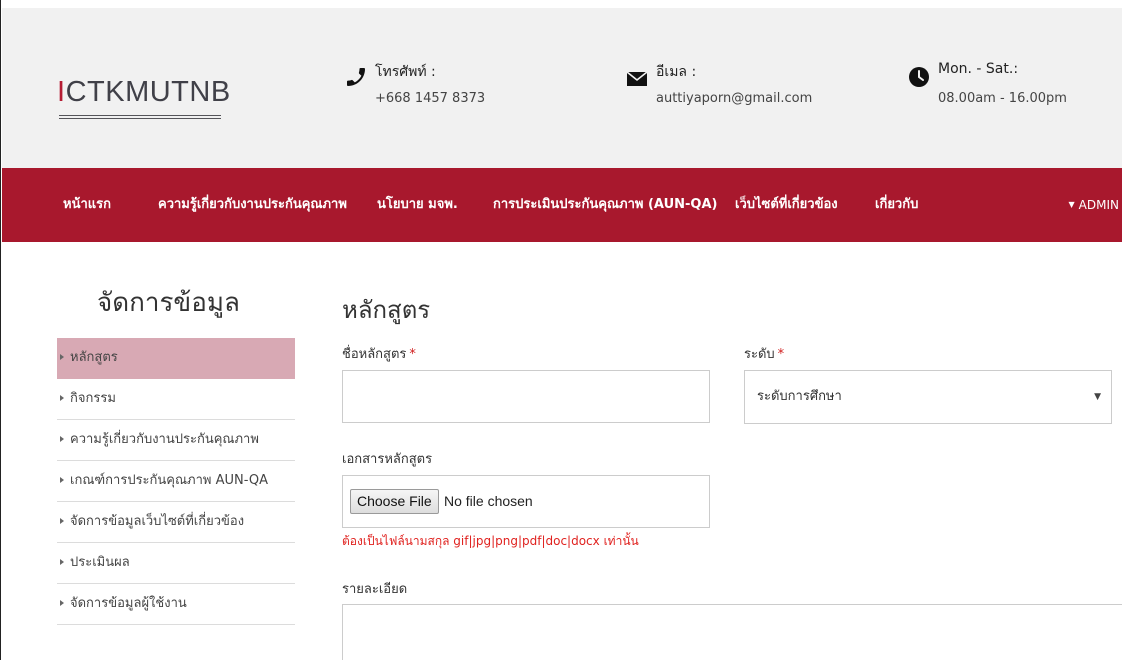 The image size is (1122, 660). What do you see at coordinates (100, 562) in the screenshot?
I see `sidebar-item-label: ประเมินผล` at bounding box center [100, 562].